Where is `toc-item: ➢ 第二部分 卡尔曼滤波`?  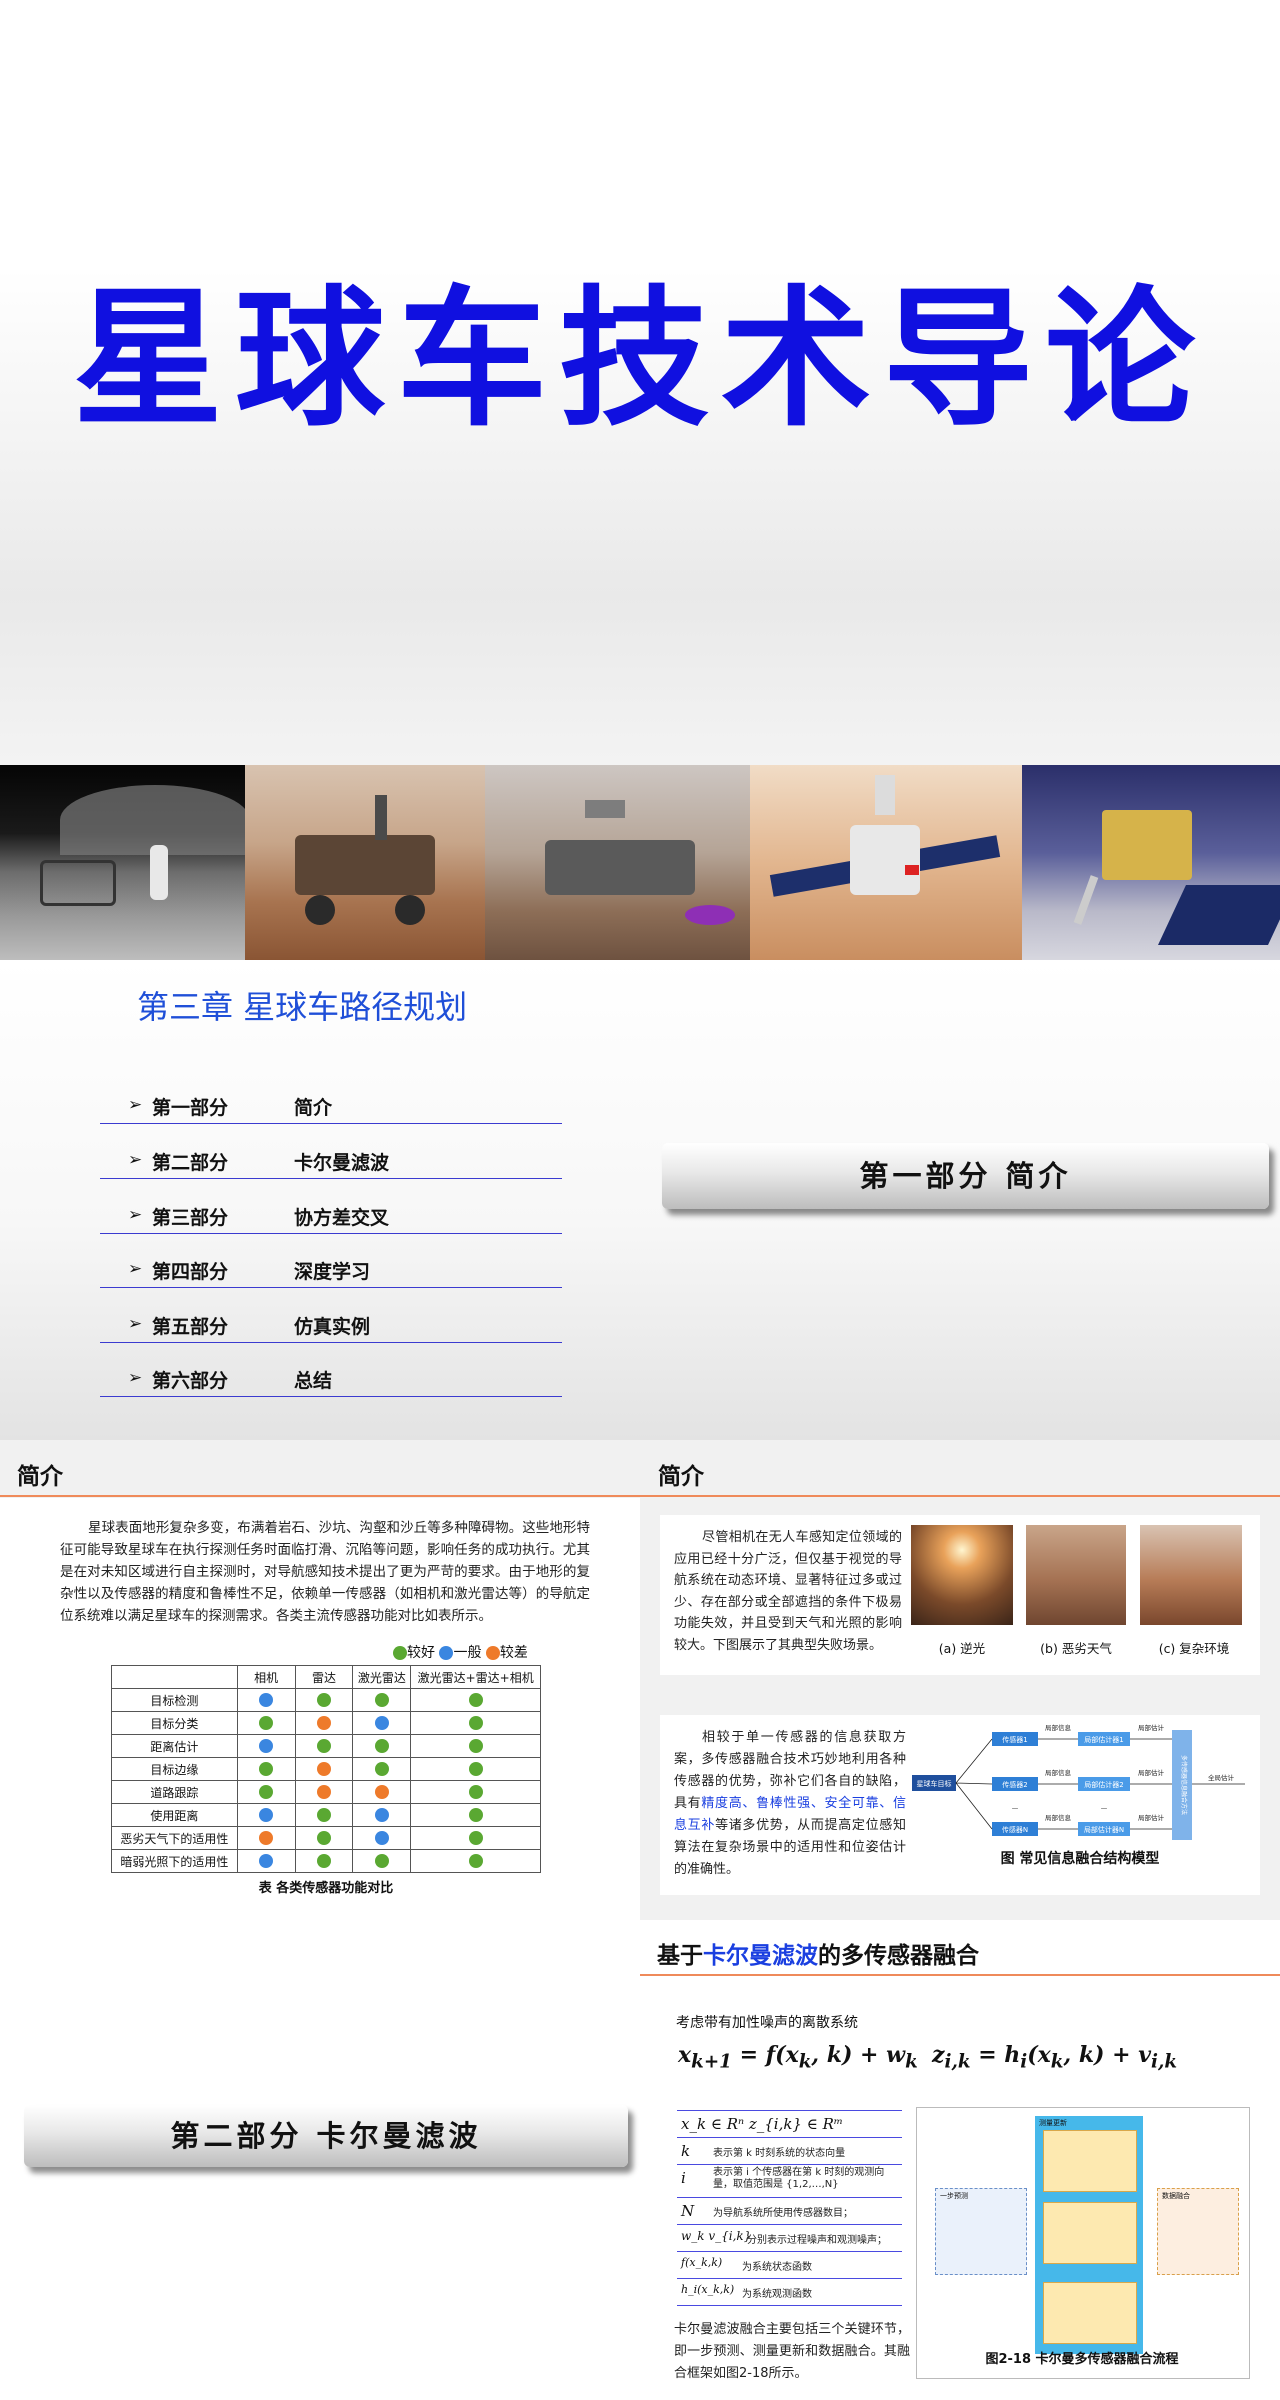 toc-item: ➢ 第二部分 卡尔曼滤波 is located at coordinates (331, 1161).